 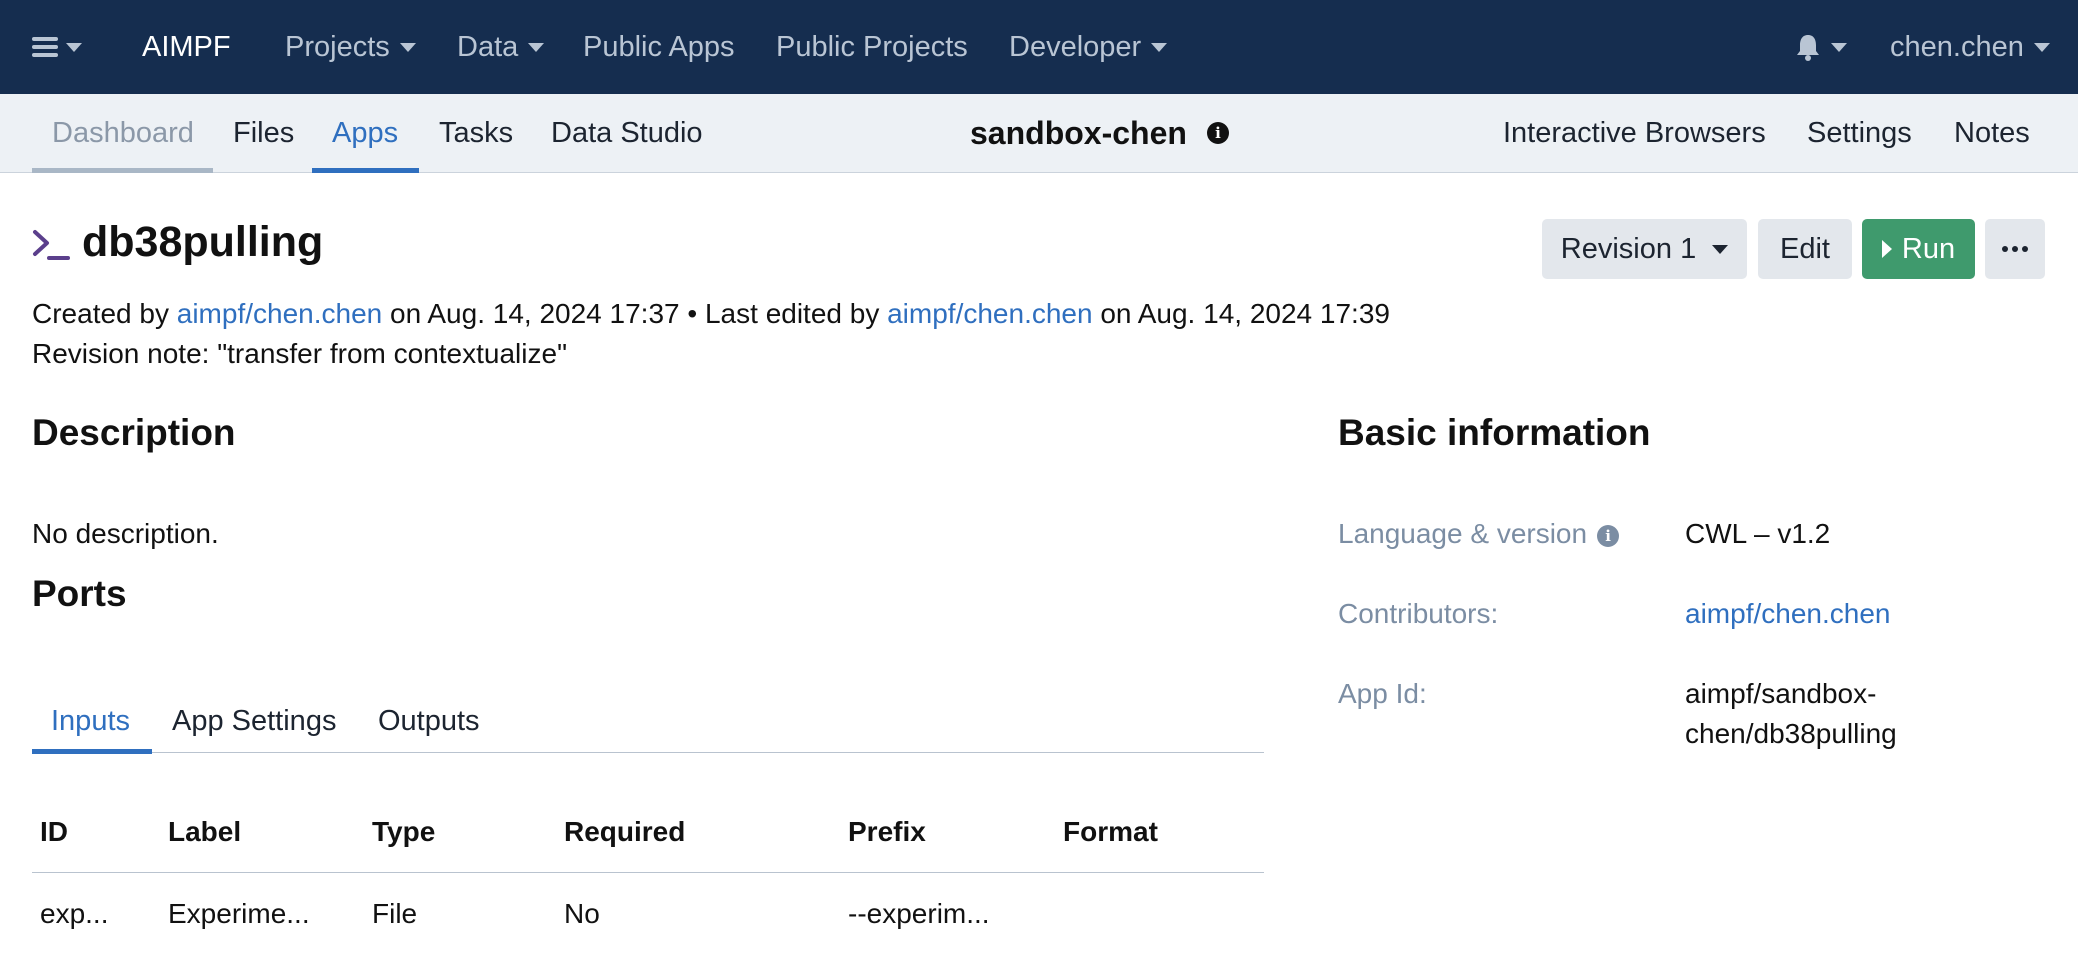 What do you see at coordinates (123, 133) in the screenshot?
I see `tab-dashboard: Dashboard` at bounding box center [123, 133].